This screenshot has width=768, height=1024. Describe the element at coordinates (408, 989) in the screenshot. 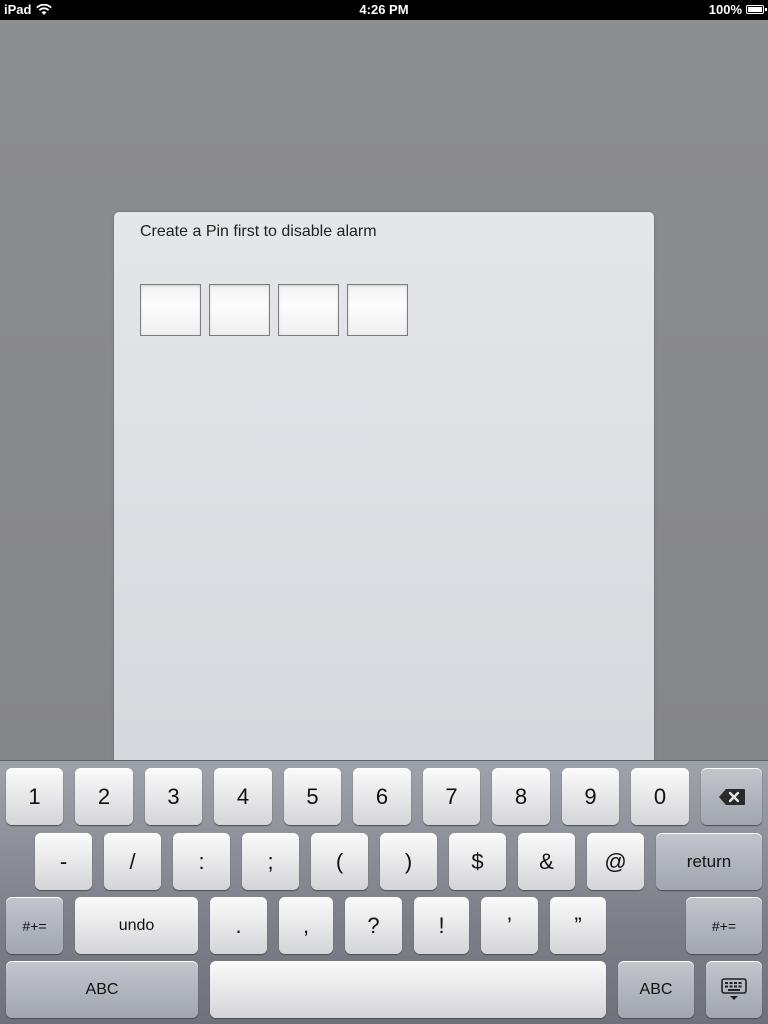

I see `space-key` at that location.